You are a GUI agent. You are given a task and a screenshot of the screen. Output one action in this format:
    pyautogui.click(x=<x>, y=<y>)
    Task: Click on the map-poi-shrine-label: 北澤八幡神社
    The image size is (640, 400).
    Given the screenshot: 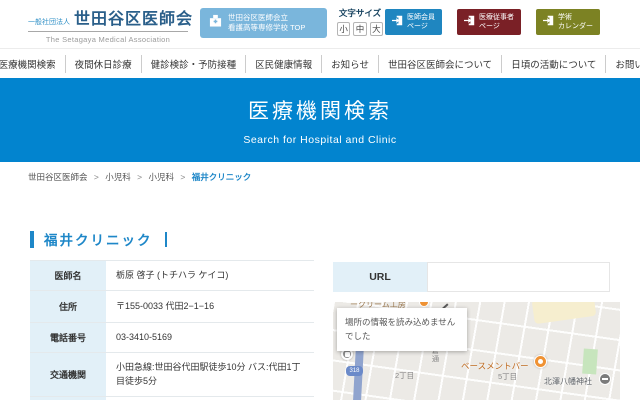 What is the action you would take?
    pyautogui.click(x=568, y=381)
    